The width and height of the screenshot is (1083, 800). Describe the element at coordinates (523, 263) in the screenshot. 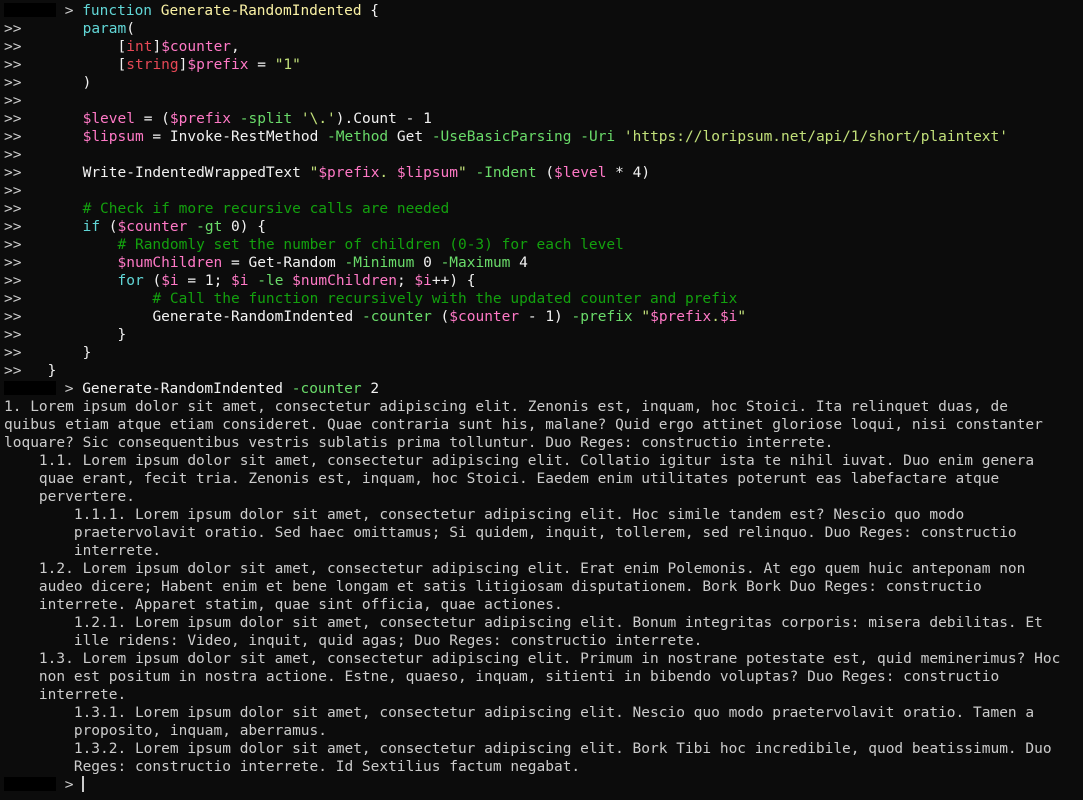

I see `code-token: 4` at that location.